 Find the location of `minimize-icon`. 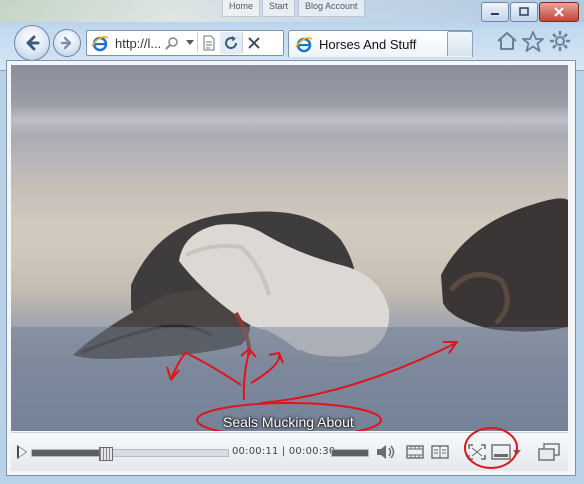

minimize-icon is located at coordinates (495, 14).